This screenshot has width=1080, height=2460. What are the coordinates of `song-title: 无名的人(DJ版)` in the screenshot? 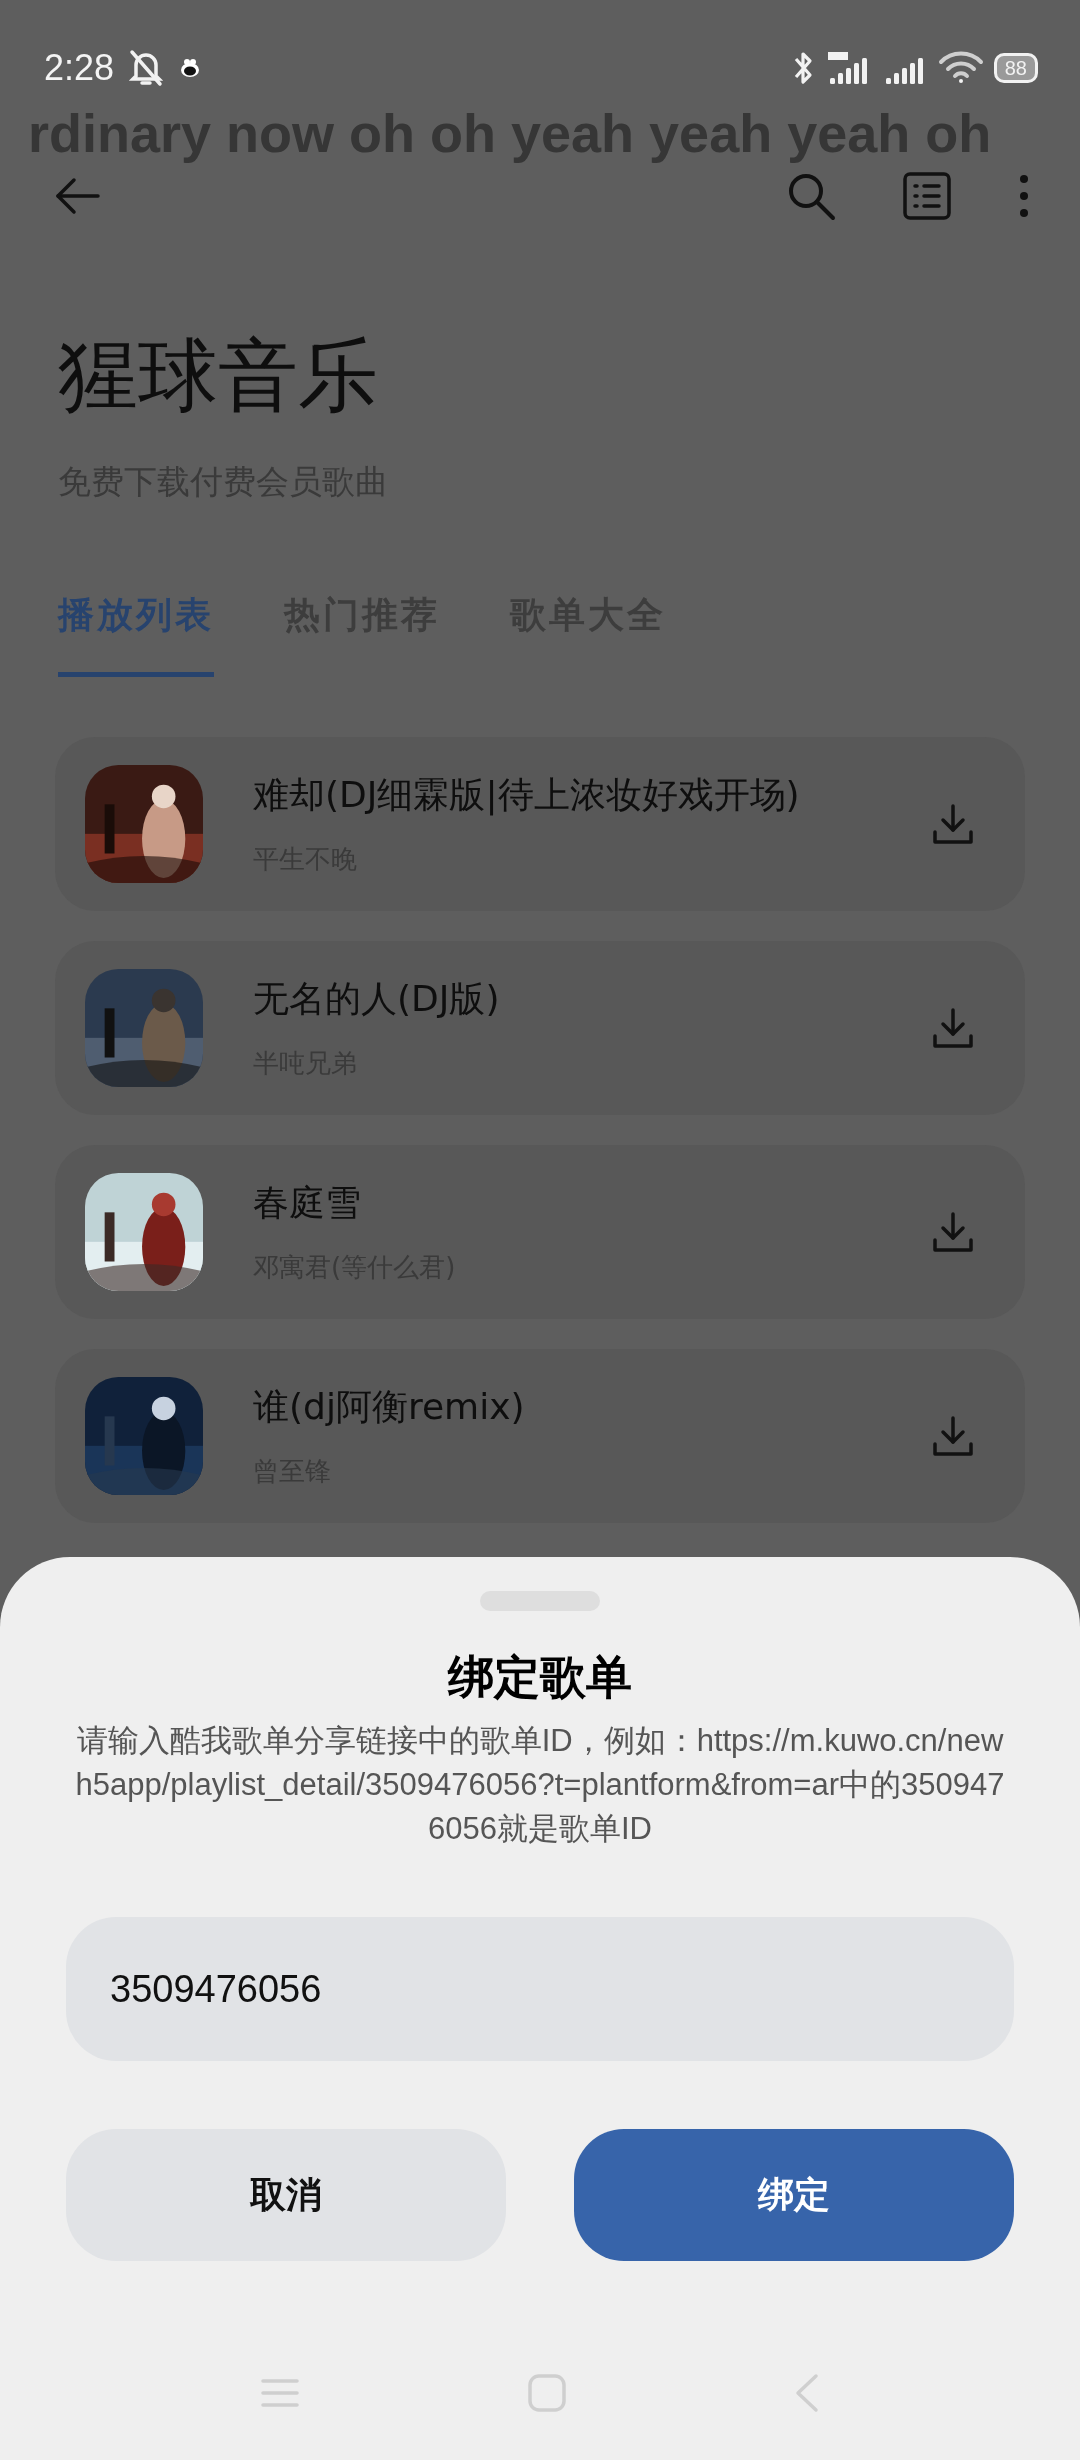 It's located at (377, 999).